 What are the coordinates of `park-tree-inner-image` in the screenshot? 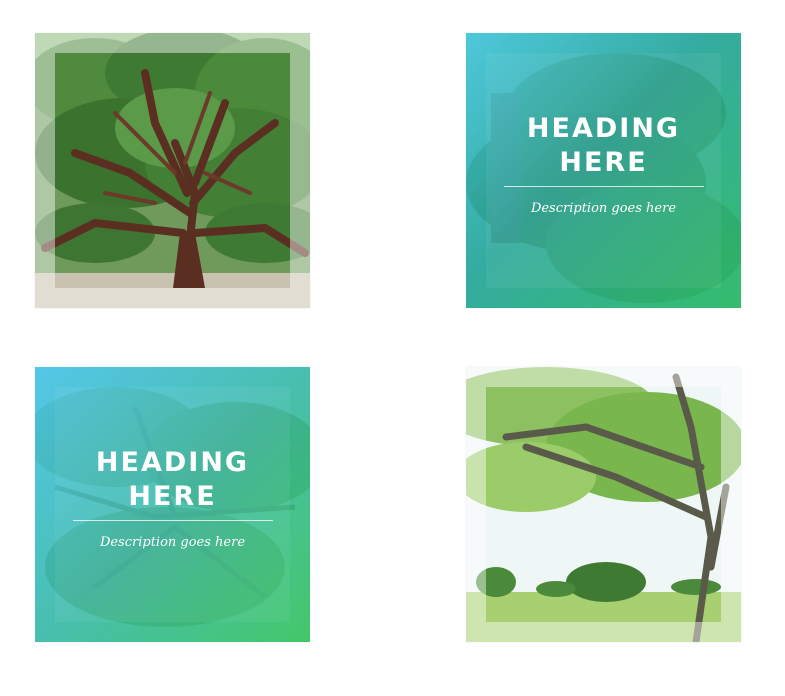 It's located at (603, 504).